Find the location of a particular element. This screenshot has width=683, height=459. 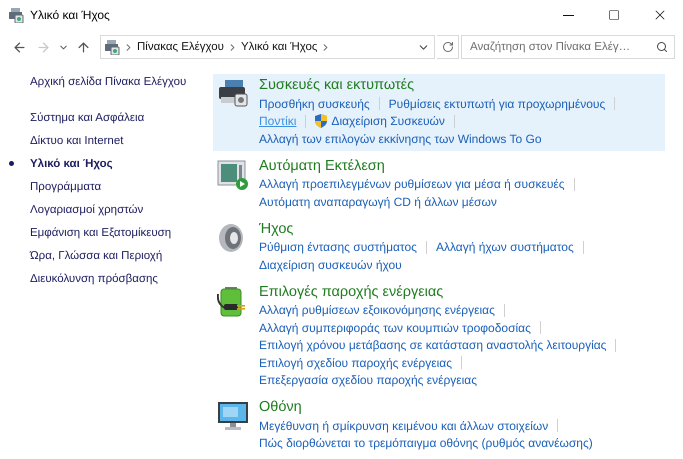

sidebar-link: Αρχική σελίδα Πίνακα Ελέγχου is located at coordinates (121, 82).